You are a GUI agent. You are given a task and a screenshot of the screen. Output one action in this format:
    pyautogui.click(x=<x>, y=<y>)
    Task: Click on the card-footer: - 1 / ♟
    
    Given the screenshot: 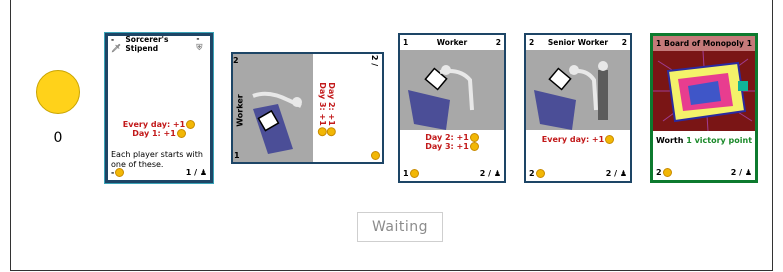 What is the action you would take?
    pyautogui.click(x=159, y=172)
    